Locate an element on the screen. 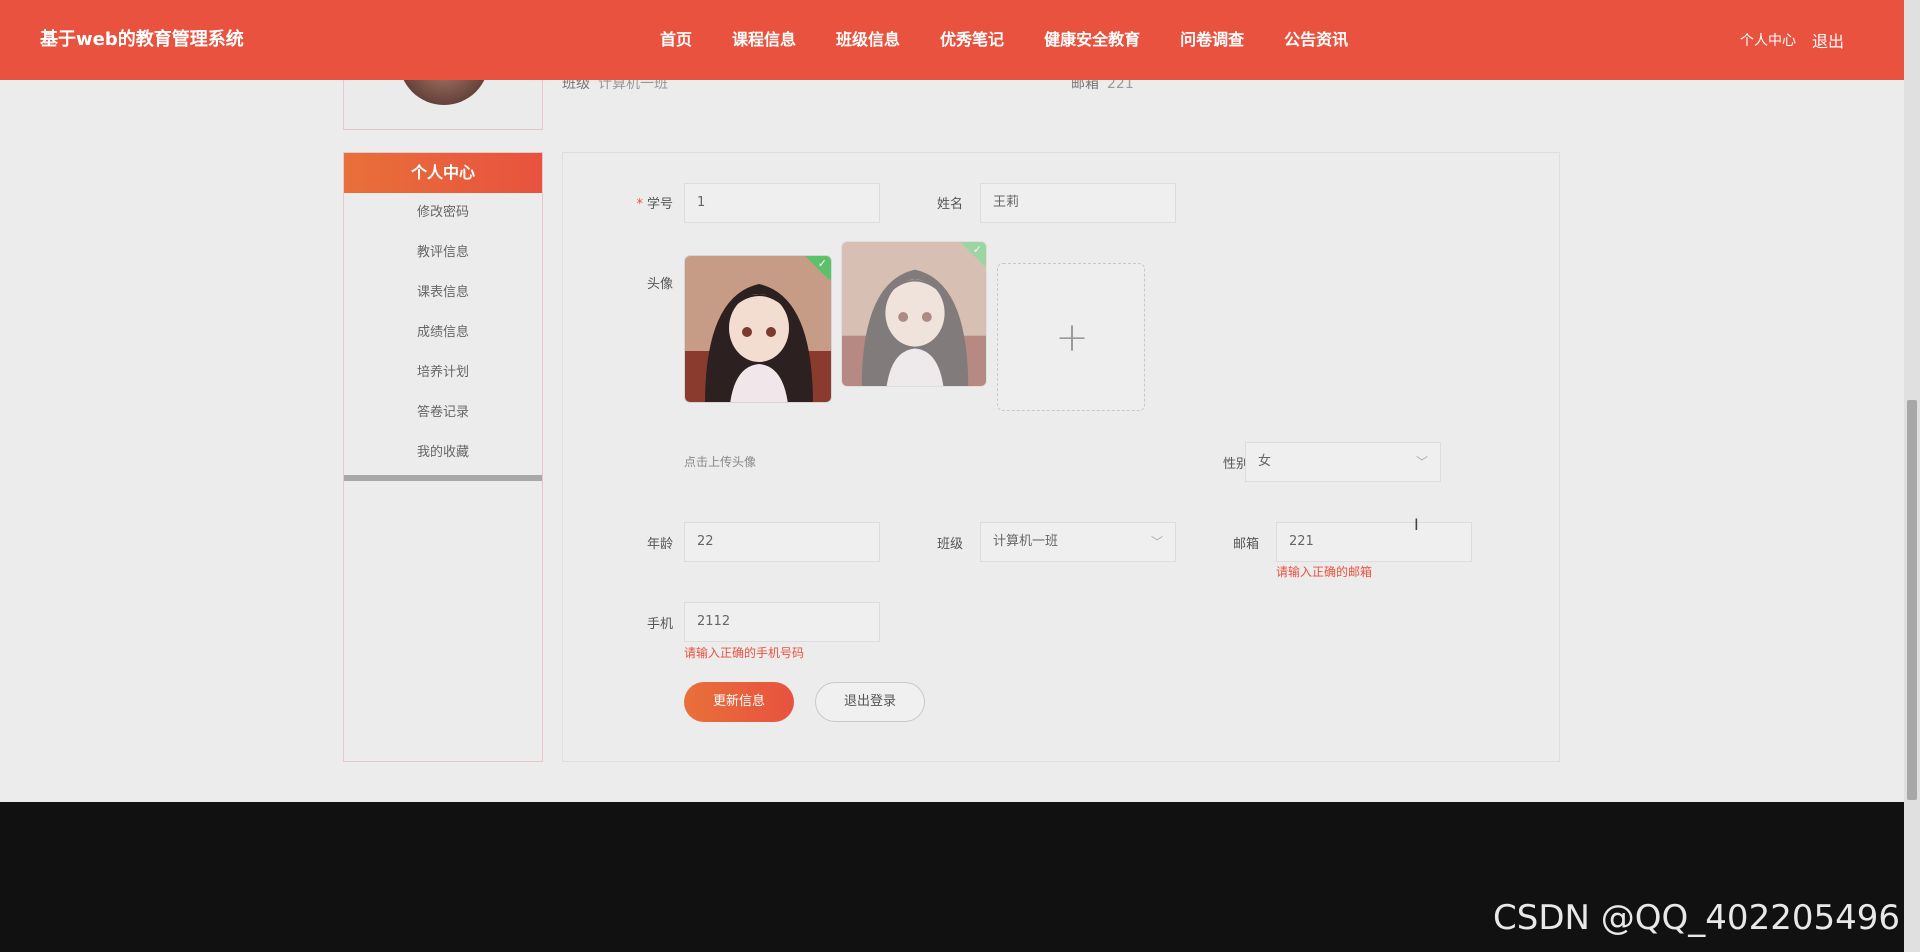  class-select: 计算机一班 ﹀ is located at coordinates (1078, 542).